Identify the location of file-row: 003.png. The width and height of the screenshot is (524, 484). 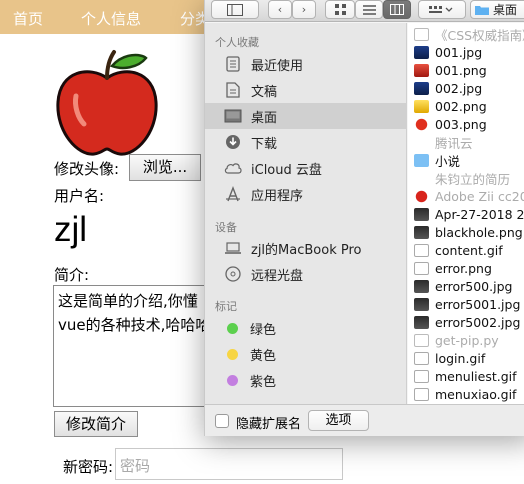
(466, 124).